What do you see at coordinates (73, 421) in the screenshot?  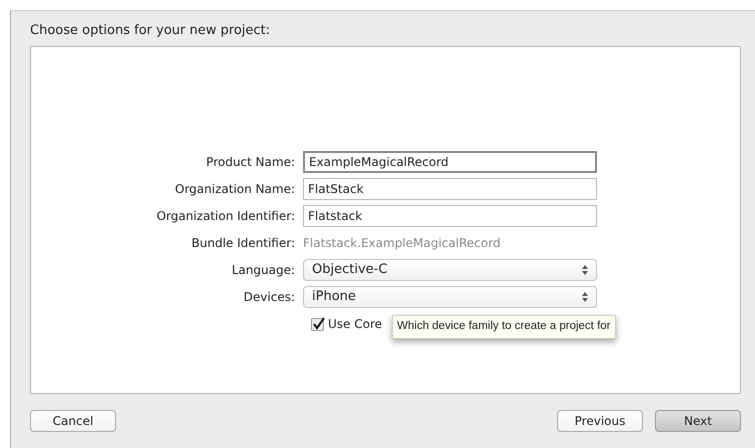 I see `dialog-button: Cancel` at bounding box center [73, 421].